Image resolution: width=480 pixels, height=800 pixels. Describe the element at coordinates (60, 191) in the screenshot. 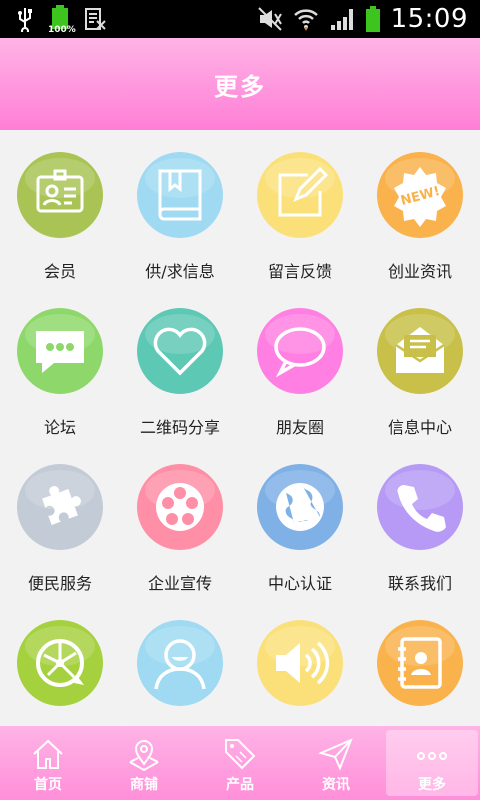

I see `member-card-icon` at that location.